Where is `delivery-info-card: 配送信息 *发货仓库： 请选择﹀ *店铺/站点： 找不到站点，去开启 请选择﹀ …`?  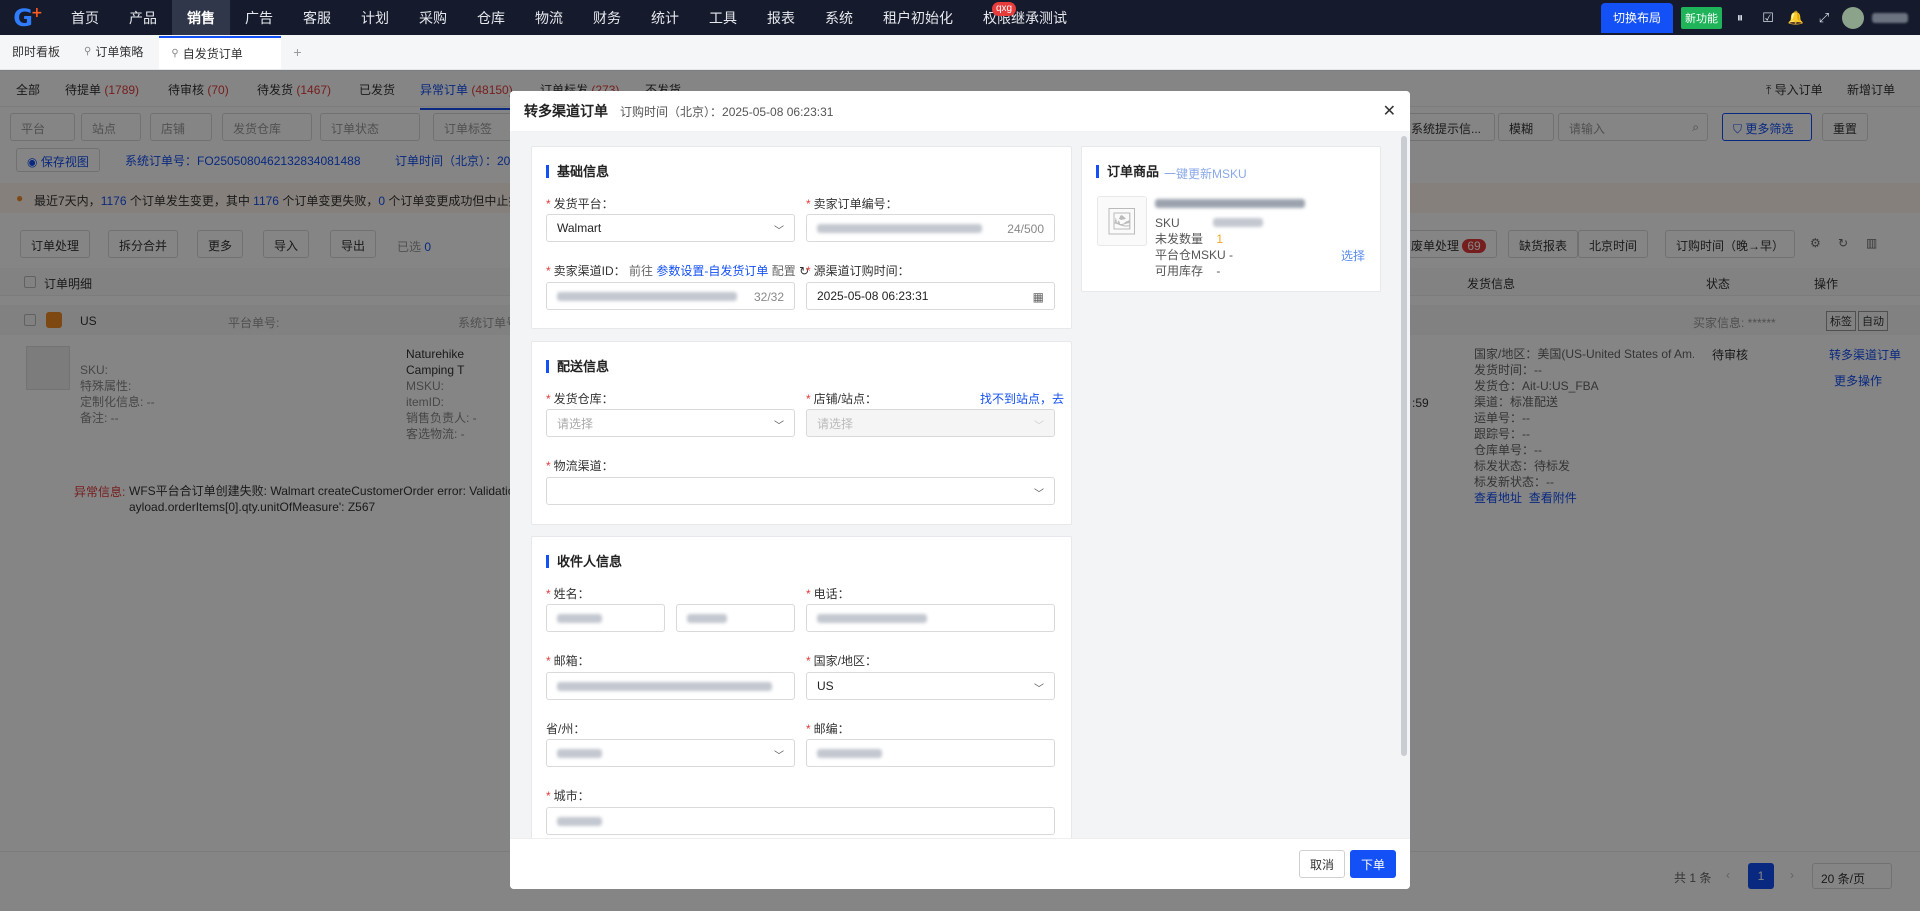
delivery-info-card: 配送信息 *发货仓库： 请选择﹀ *店铺/站点： 找不到站点，去开启 请选择﹀ … is located at coordinates (801, 433).